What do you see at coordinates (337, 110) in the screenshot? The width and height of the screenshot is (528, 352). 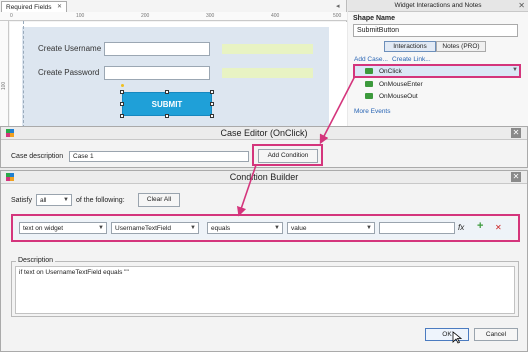 I see `arrow-to-add-condition` at bounding box center [337, 110].